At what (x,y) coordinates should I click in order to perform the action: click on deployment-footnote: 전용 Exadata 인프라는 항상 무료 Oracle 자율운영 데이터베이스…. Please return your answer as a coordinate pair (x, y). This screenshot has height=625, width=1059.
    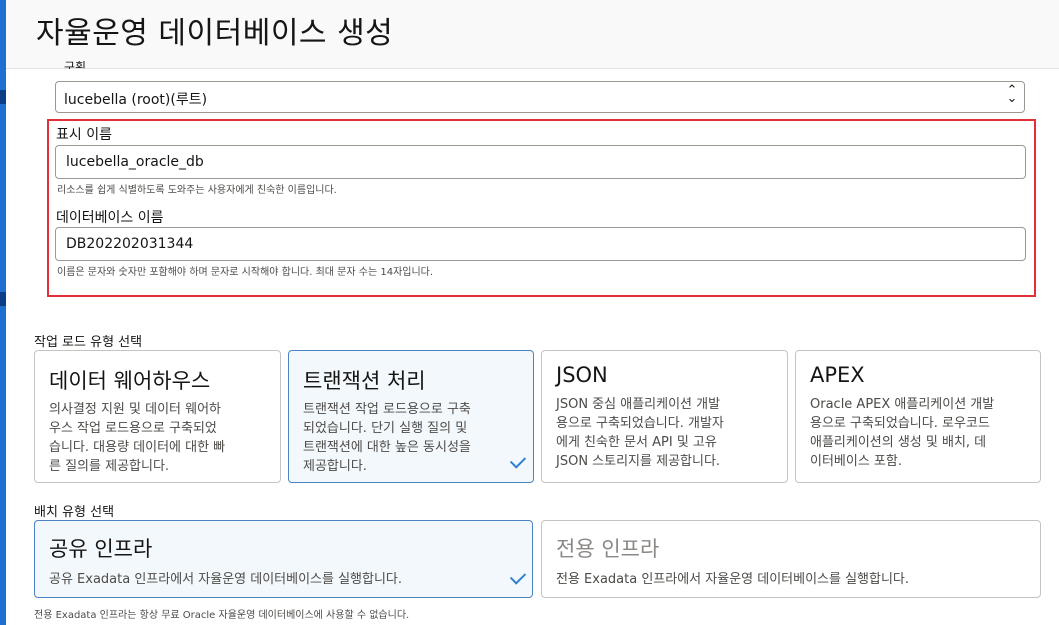
    Looking at the image, I should click on (222, 615).